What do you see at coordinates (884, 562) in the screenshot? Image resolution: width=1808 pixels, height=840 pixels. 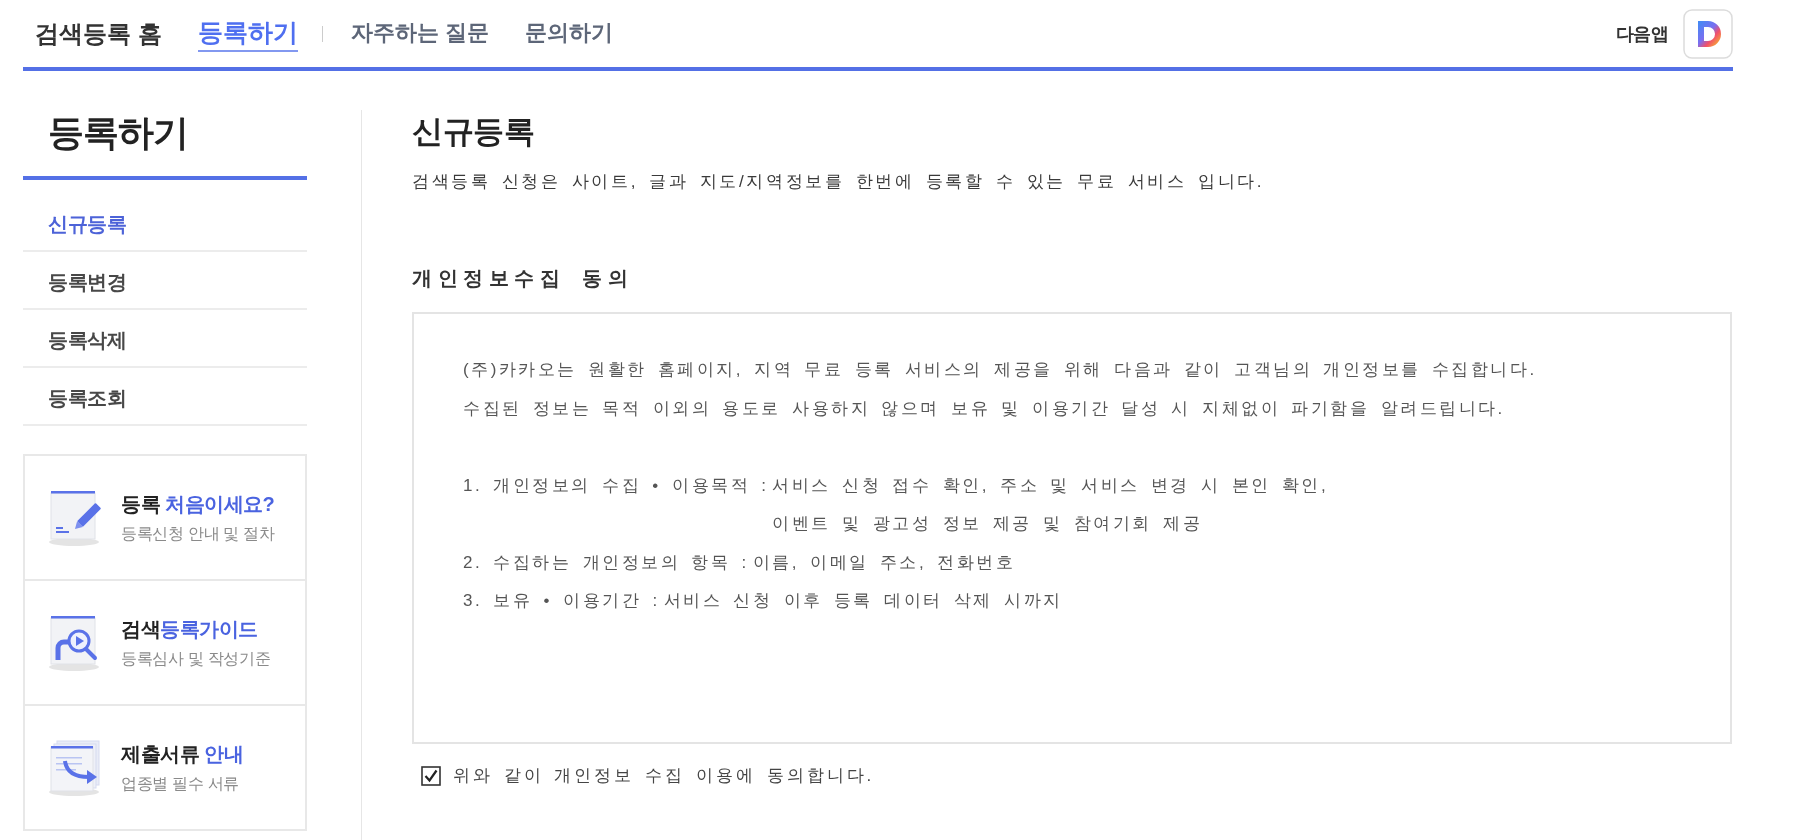 I see `consent-item-text: 이름, 이메일 주소, 전화번호` at bounding box center [884, 562].